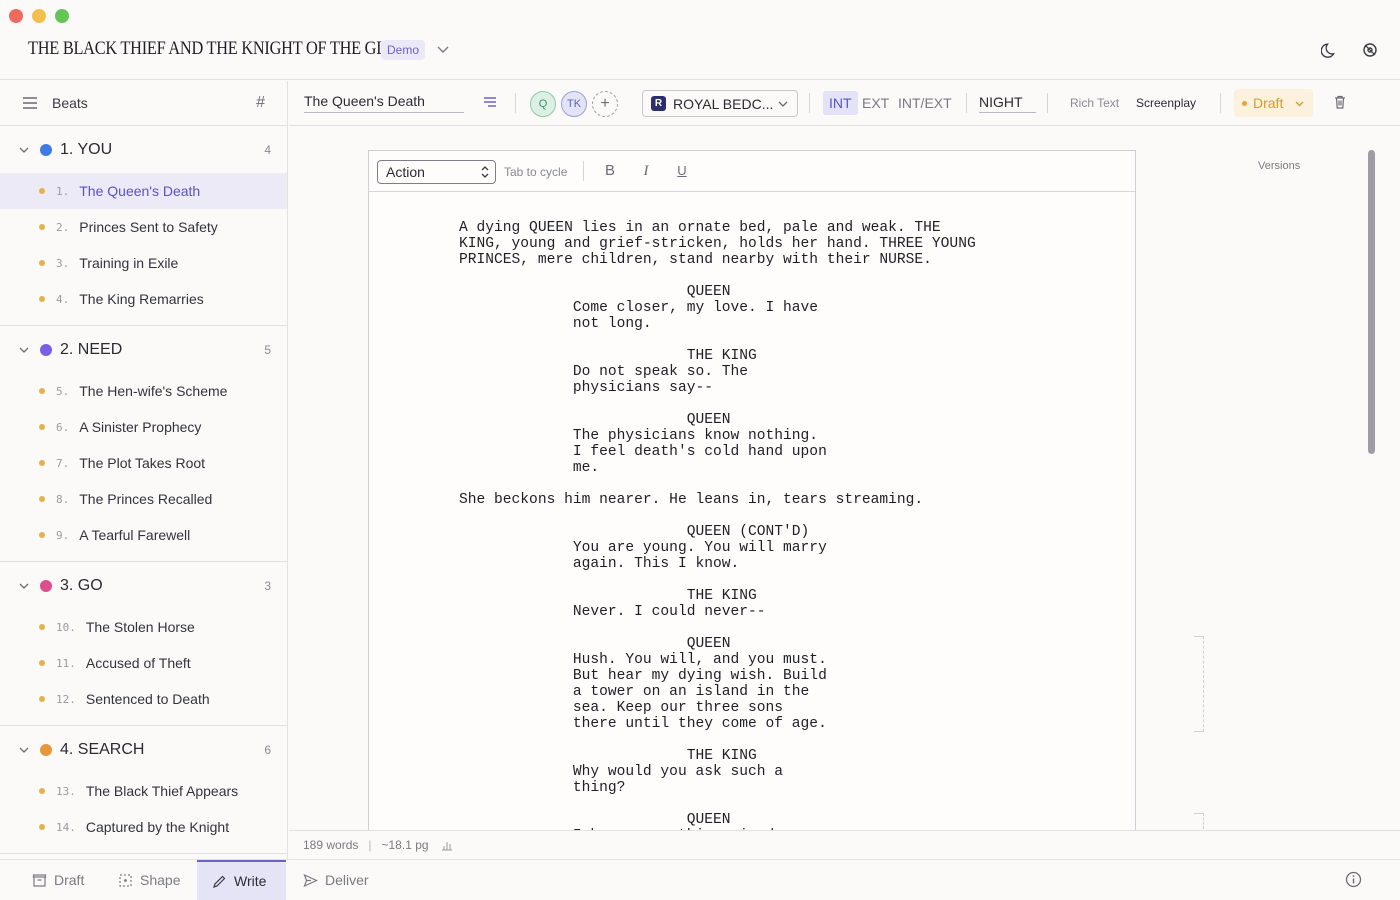 This screenshot has width=1400, height=900. Describe the element at coordinates (1166, 103) in the screenshot. I see `screenplay-toggle: Screenplay` at that location.